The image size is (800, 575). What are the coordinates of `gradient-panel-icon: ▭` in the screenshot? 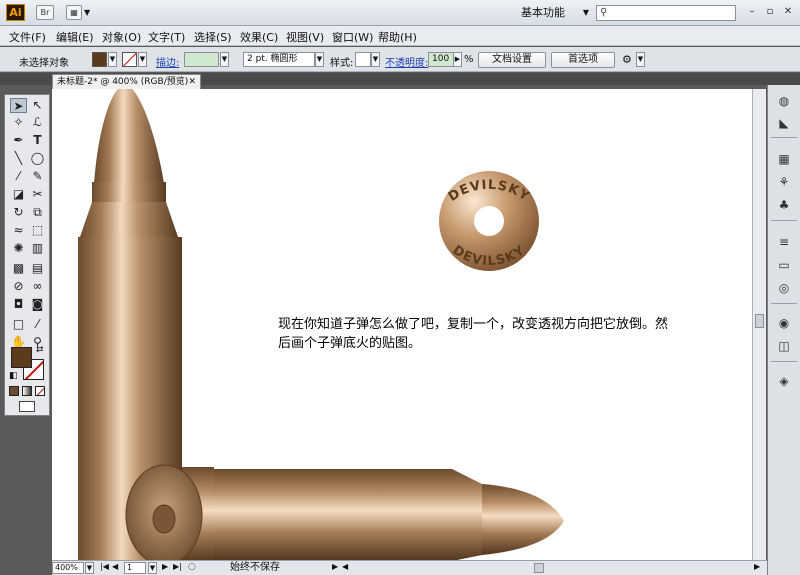 It's located at (784, 265).